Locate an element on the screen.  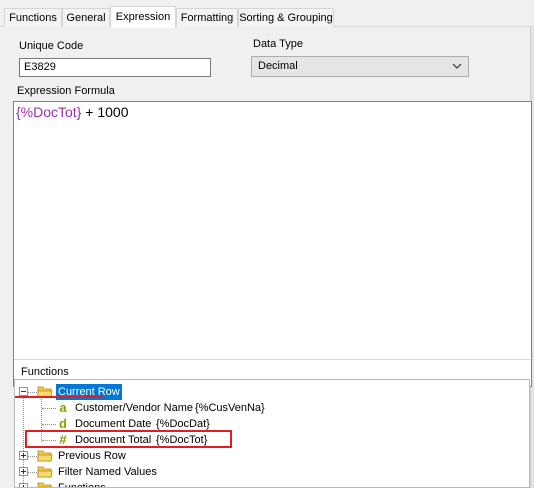
functions-separator is located at coordinates (272, 359).